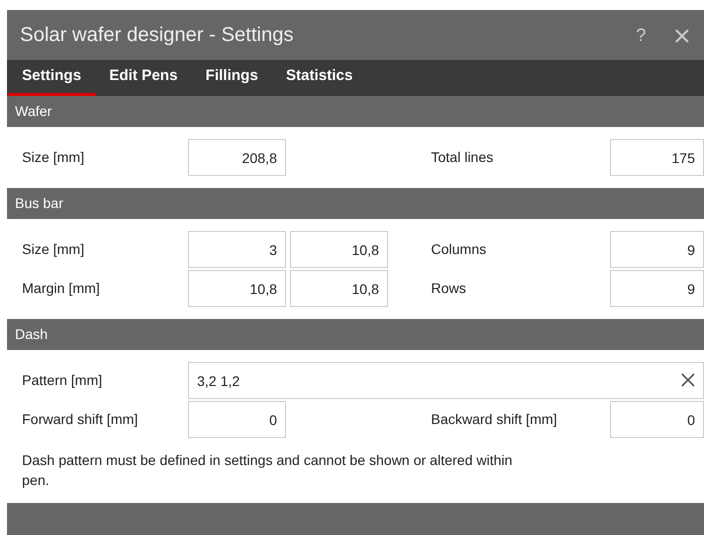 This screenshot has width=704, height=535. I want to click on input-field: 3,2 1,2, so click(446, 380).